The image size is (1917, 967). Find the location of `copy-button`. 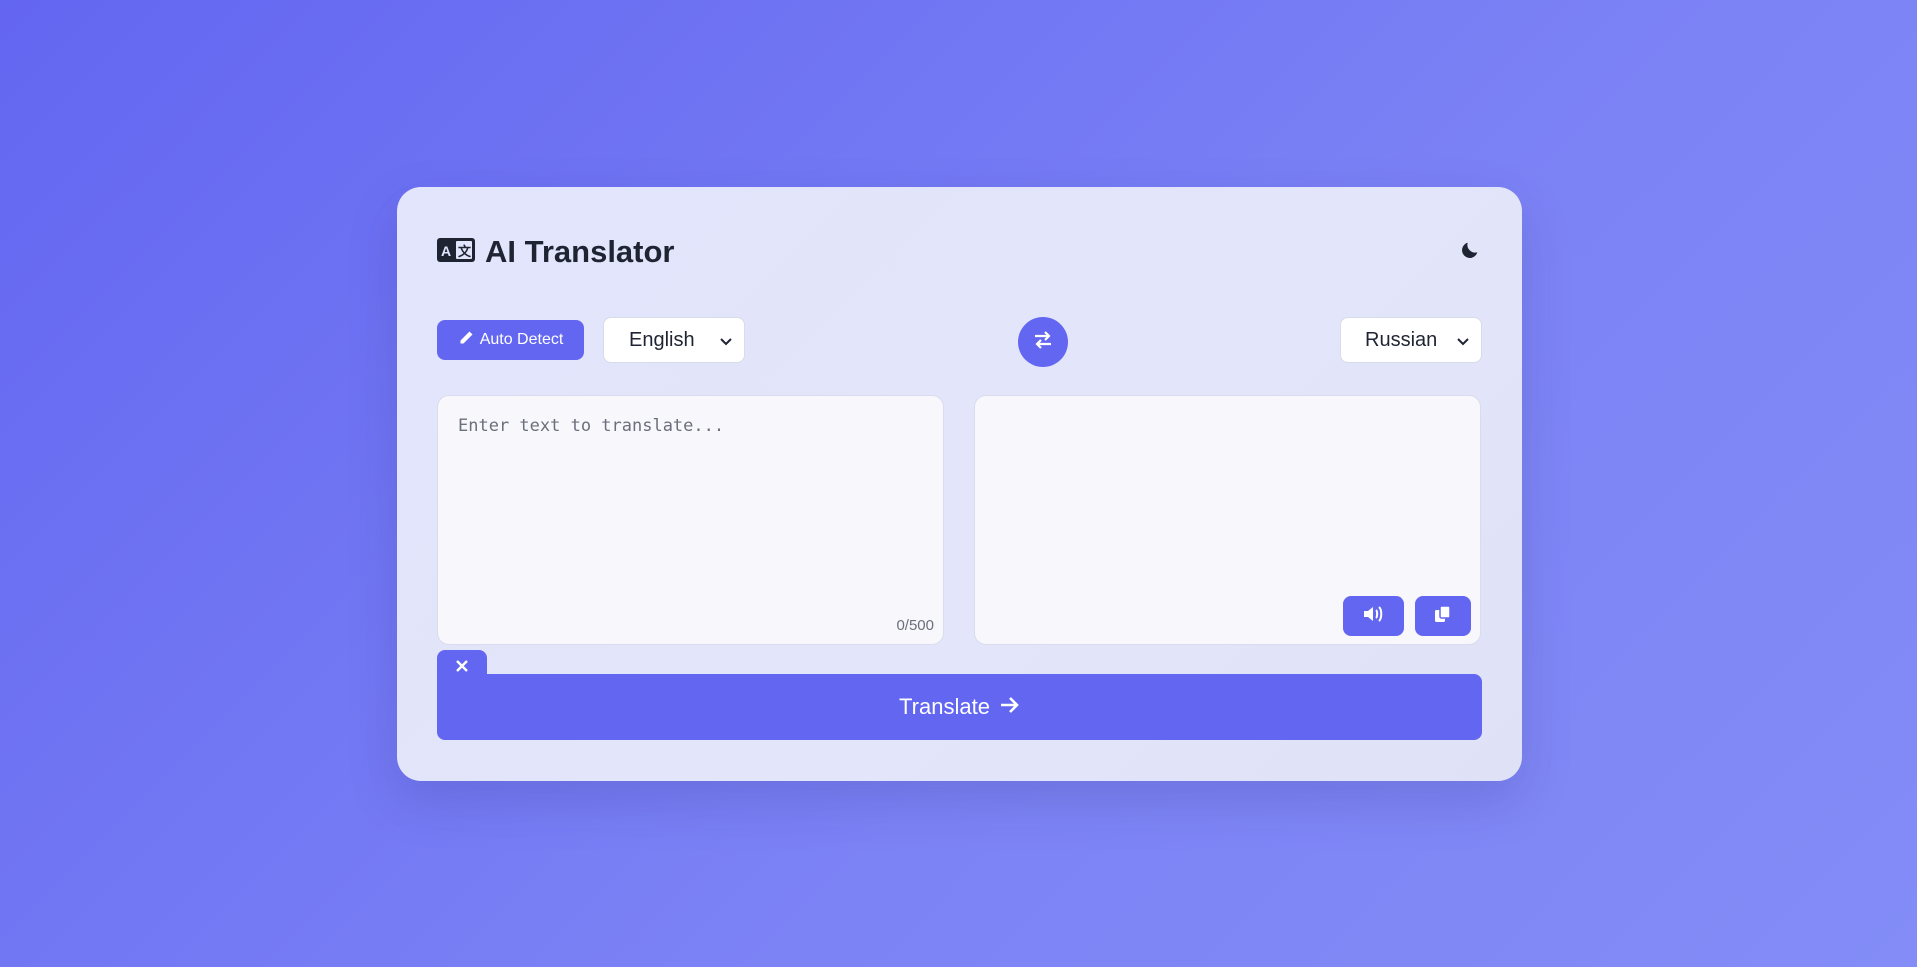

copy-button is located at coordinates (1443, 616).